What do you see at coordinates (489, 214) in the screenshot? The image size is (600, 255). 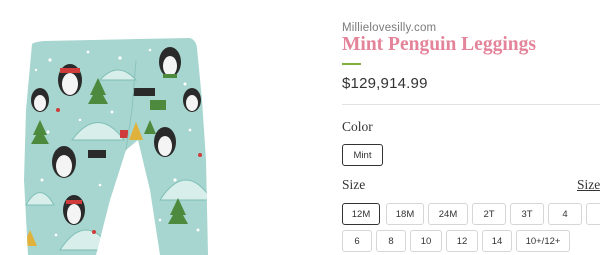 I see `size-option: 2T` at bounding box center [489, 214].